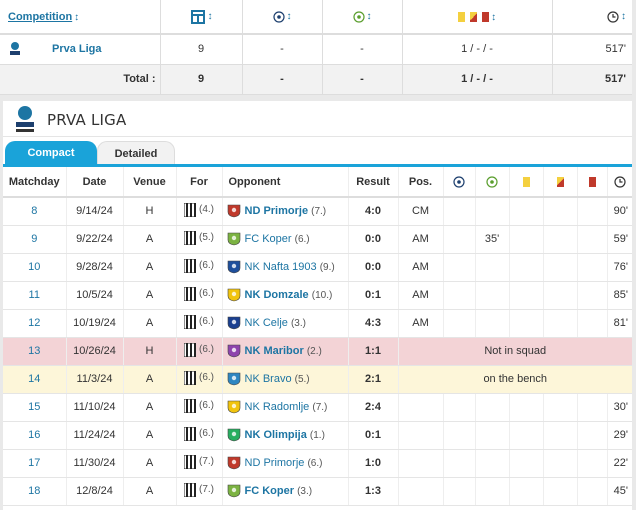 This screenshot has width=636, height=510. Describe the element at coordinates (277, 407) in the screenshot. I see `opponent-link: NK Radomlje` at that location.